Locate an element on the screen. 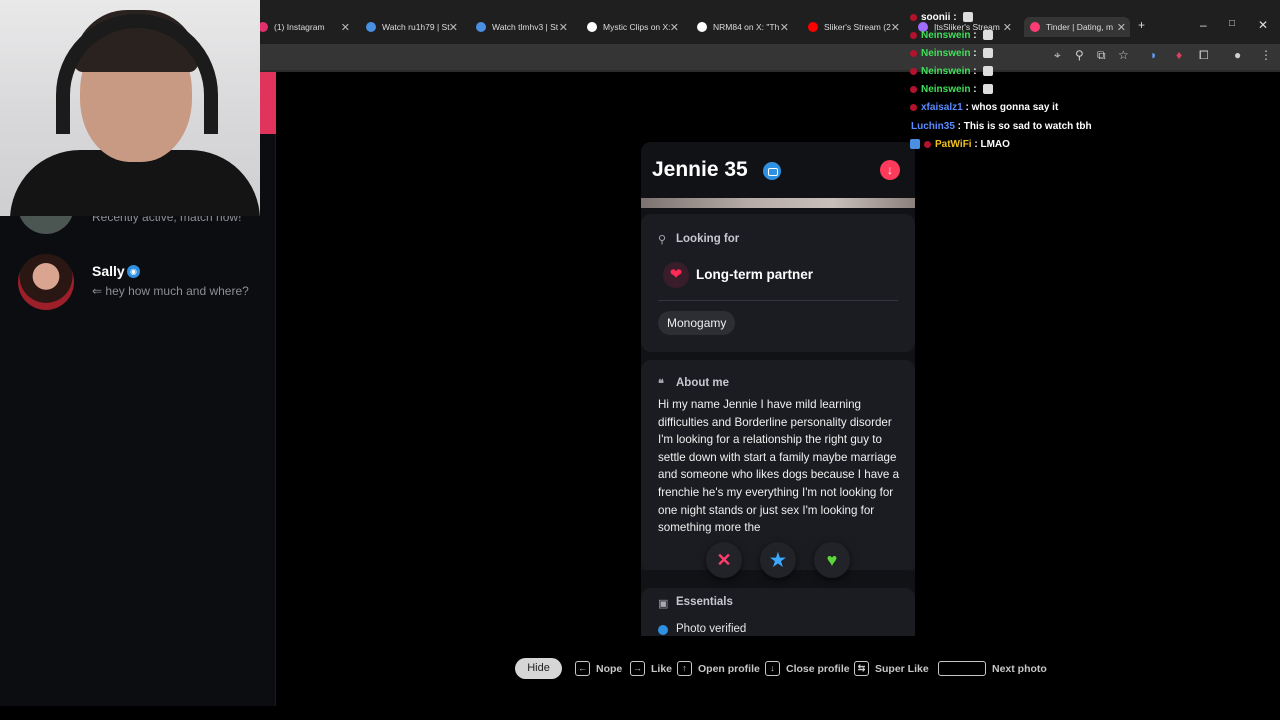  enter-key-icon: ⇆ is located at coordinates (861, 668).